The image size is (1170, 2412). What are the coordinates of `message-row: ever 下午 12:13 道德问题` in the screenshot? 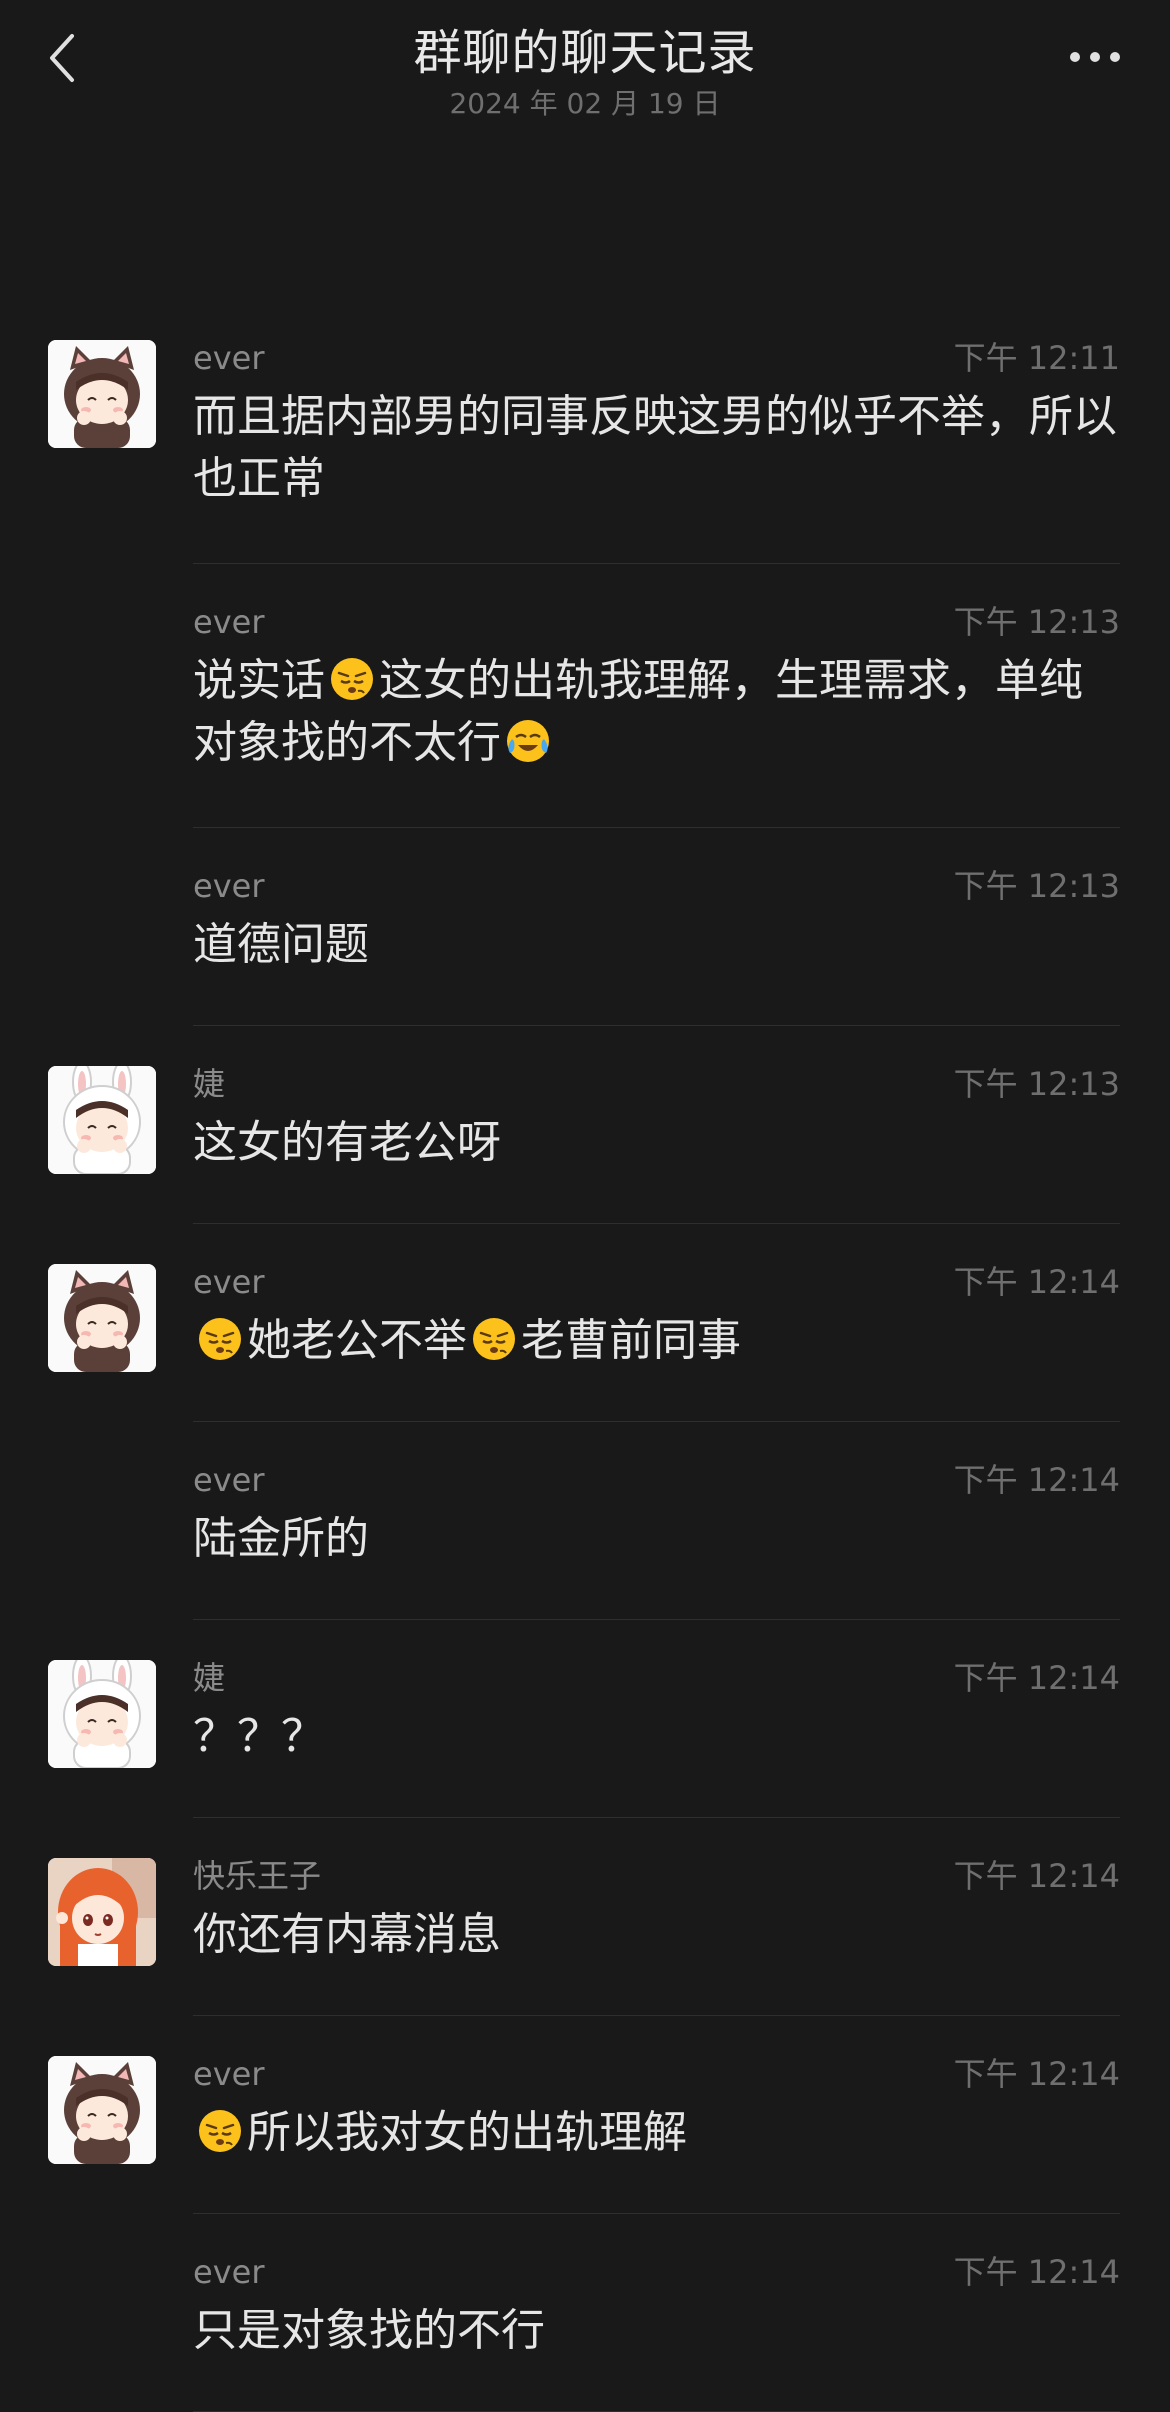 It's located at (585, 927).